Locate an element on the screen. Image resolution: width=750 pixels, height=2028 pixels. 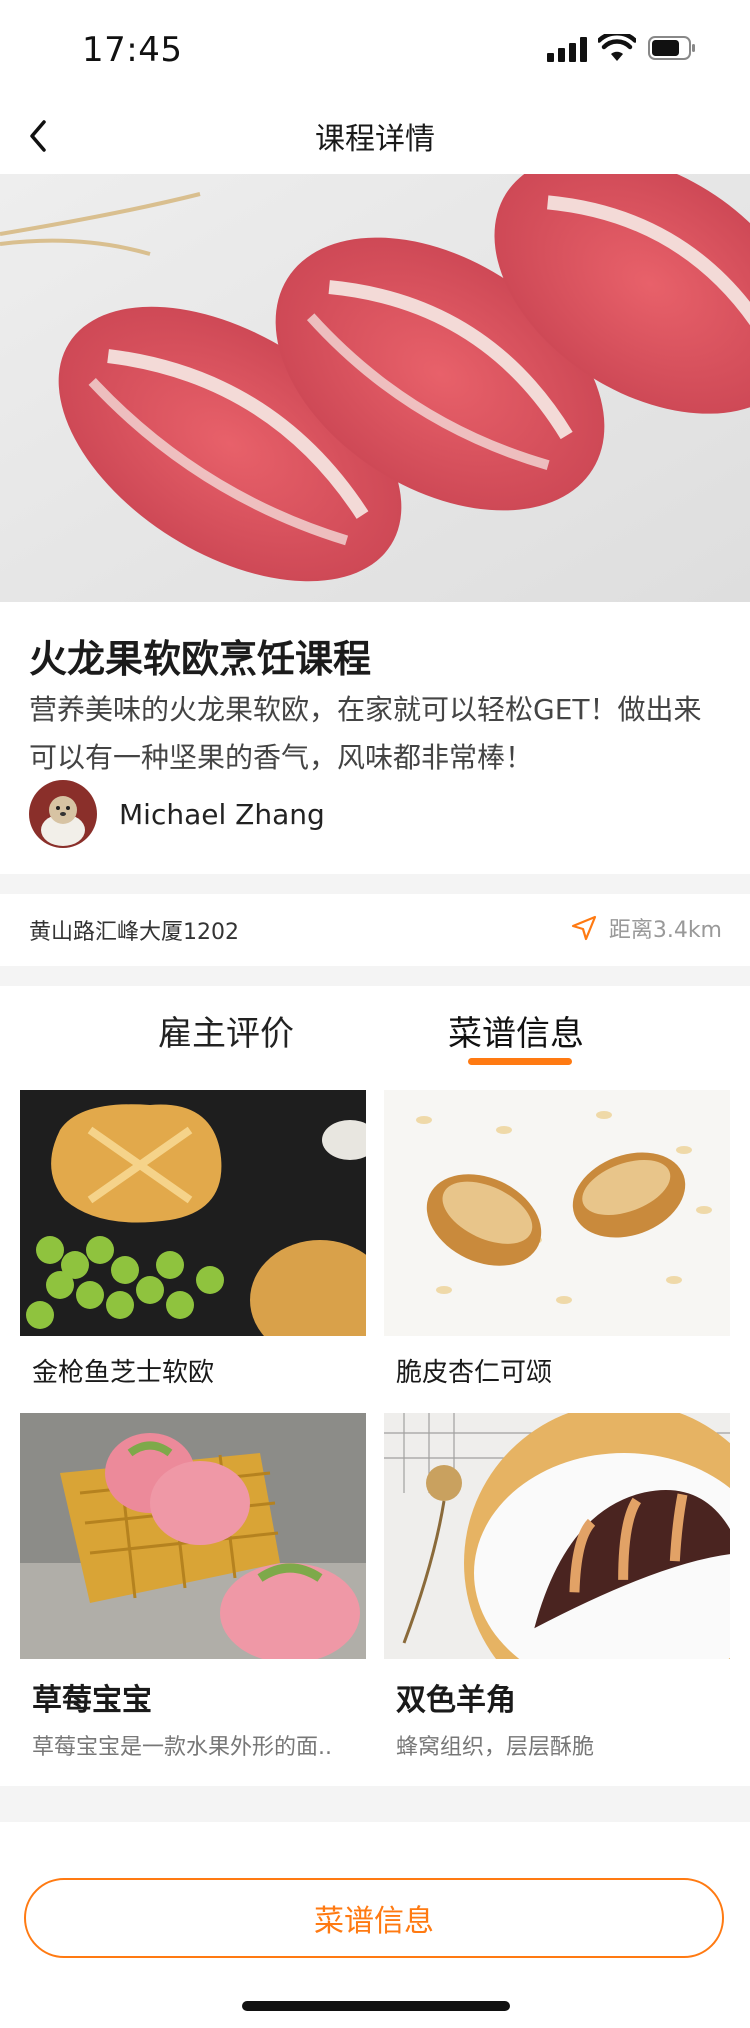
page-title: 课程详情 is located at coordinates (375, 139).